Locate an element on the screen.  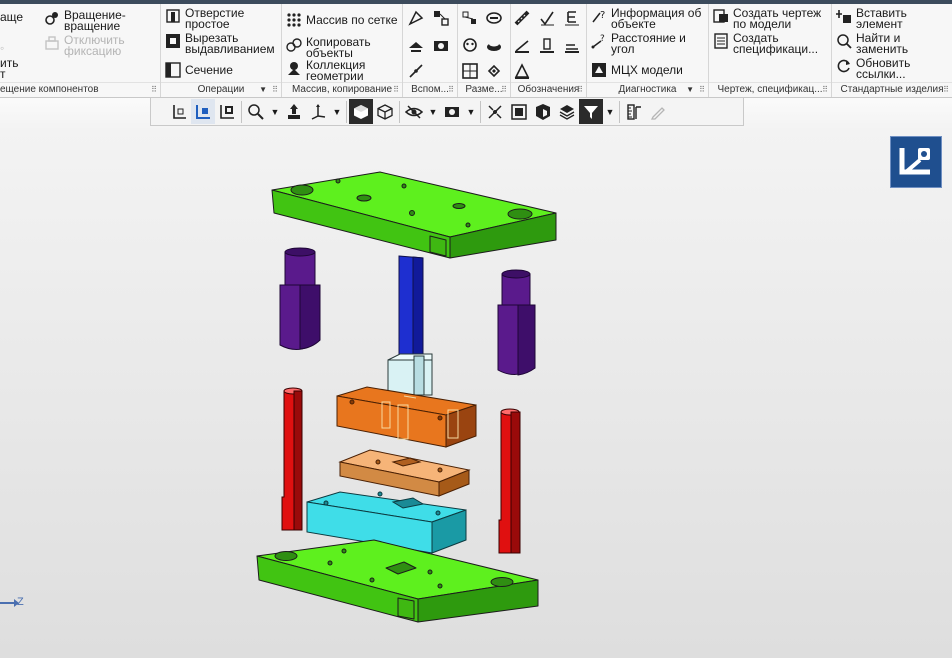
guide-pin-right is located at coordinates (509, 481).